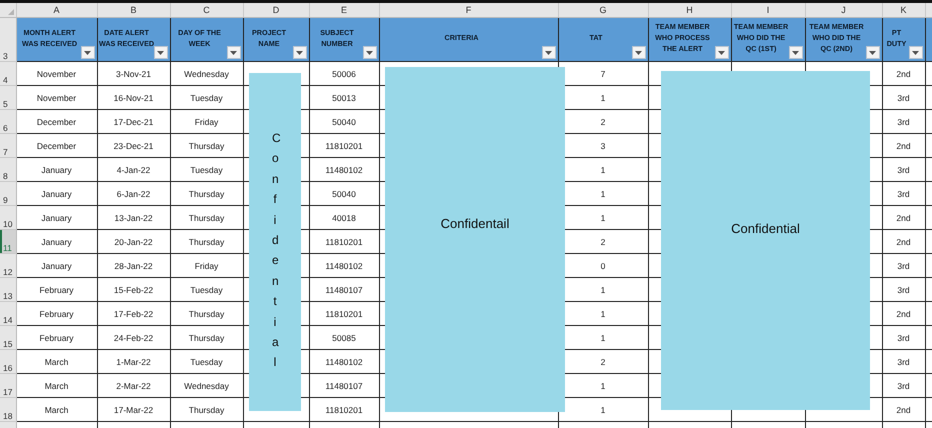 This screenshot has height=428, width=932. What do you see at coordinates (8, 386) in the screenshot?
I see `row-header: 17` at bounding box center [8, 386].